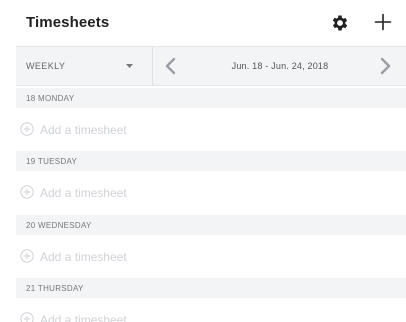  I want to click on date-range: Jun. 18 - Jun. 24, 2018, so click(280, 66).